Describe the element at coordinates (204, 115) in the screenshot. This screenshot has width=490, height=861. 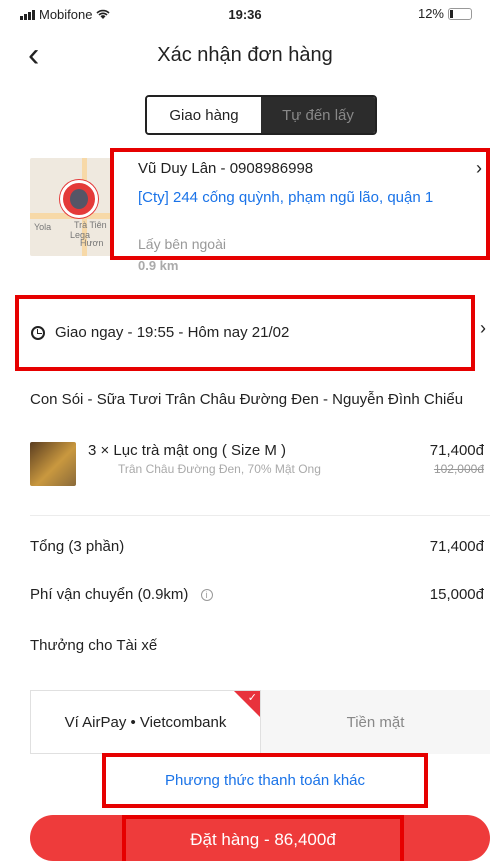
I see `tab-delivery: Giao hàng` at that location.